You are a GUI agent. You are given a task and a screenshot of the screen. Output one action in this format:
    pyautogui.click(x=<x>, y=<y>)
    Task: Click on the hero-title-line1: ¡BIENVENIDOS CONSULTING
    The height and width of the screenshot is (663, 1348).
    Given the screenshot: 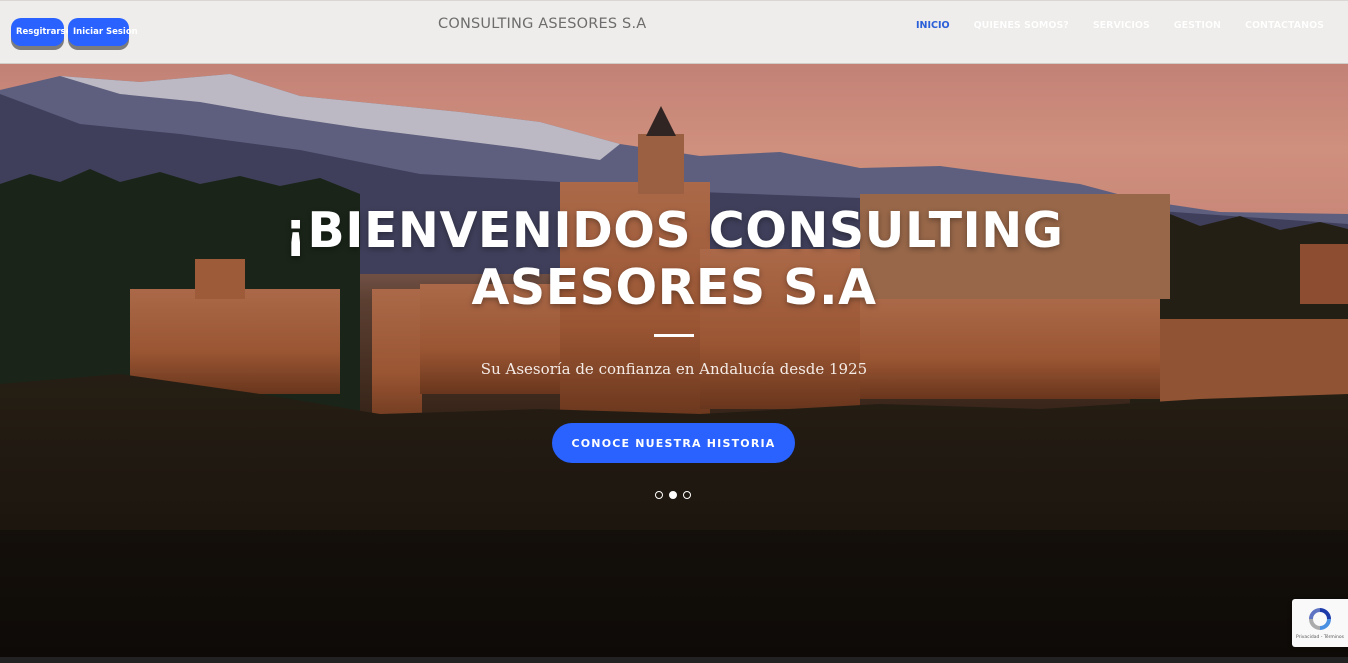 What is the action you would take?
    pyautogui.click(x=674, y=230)
    